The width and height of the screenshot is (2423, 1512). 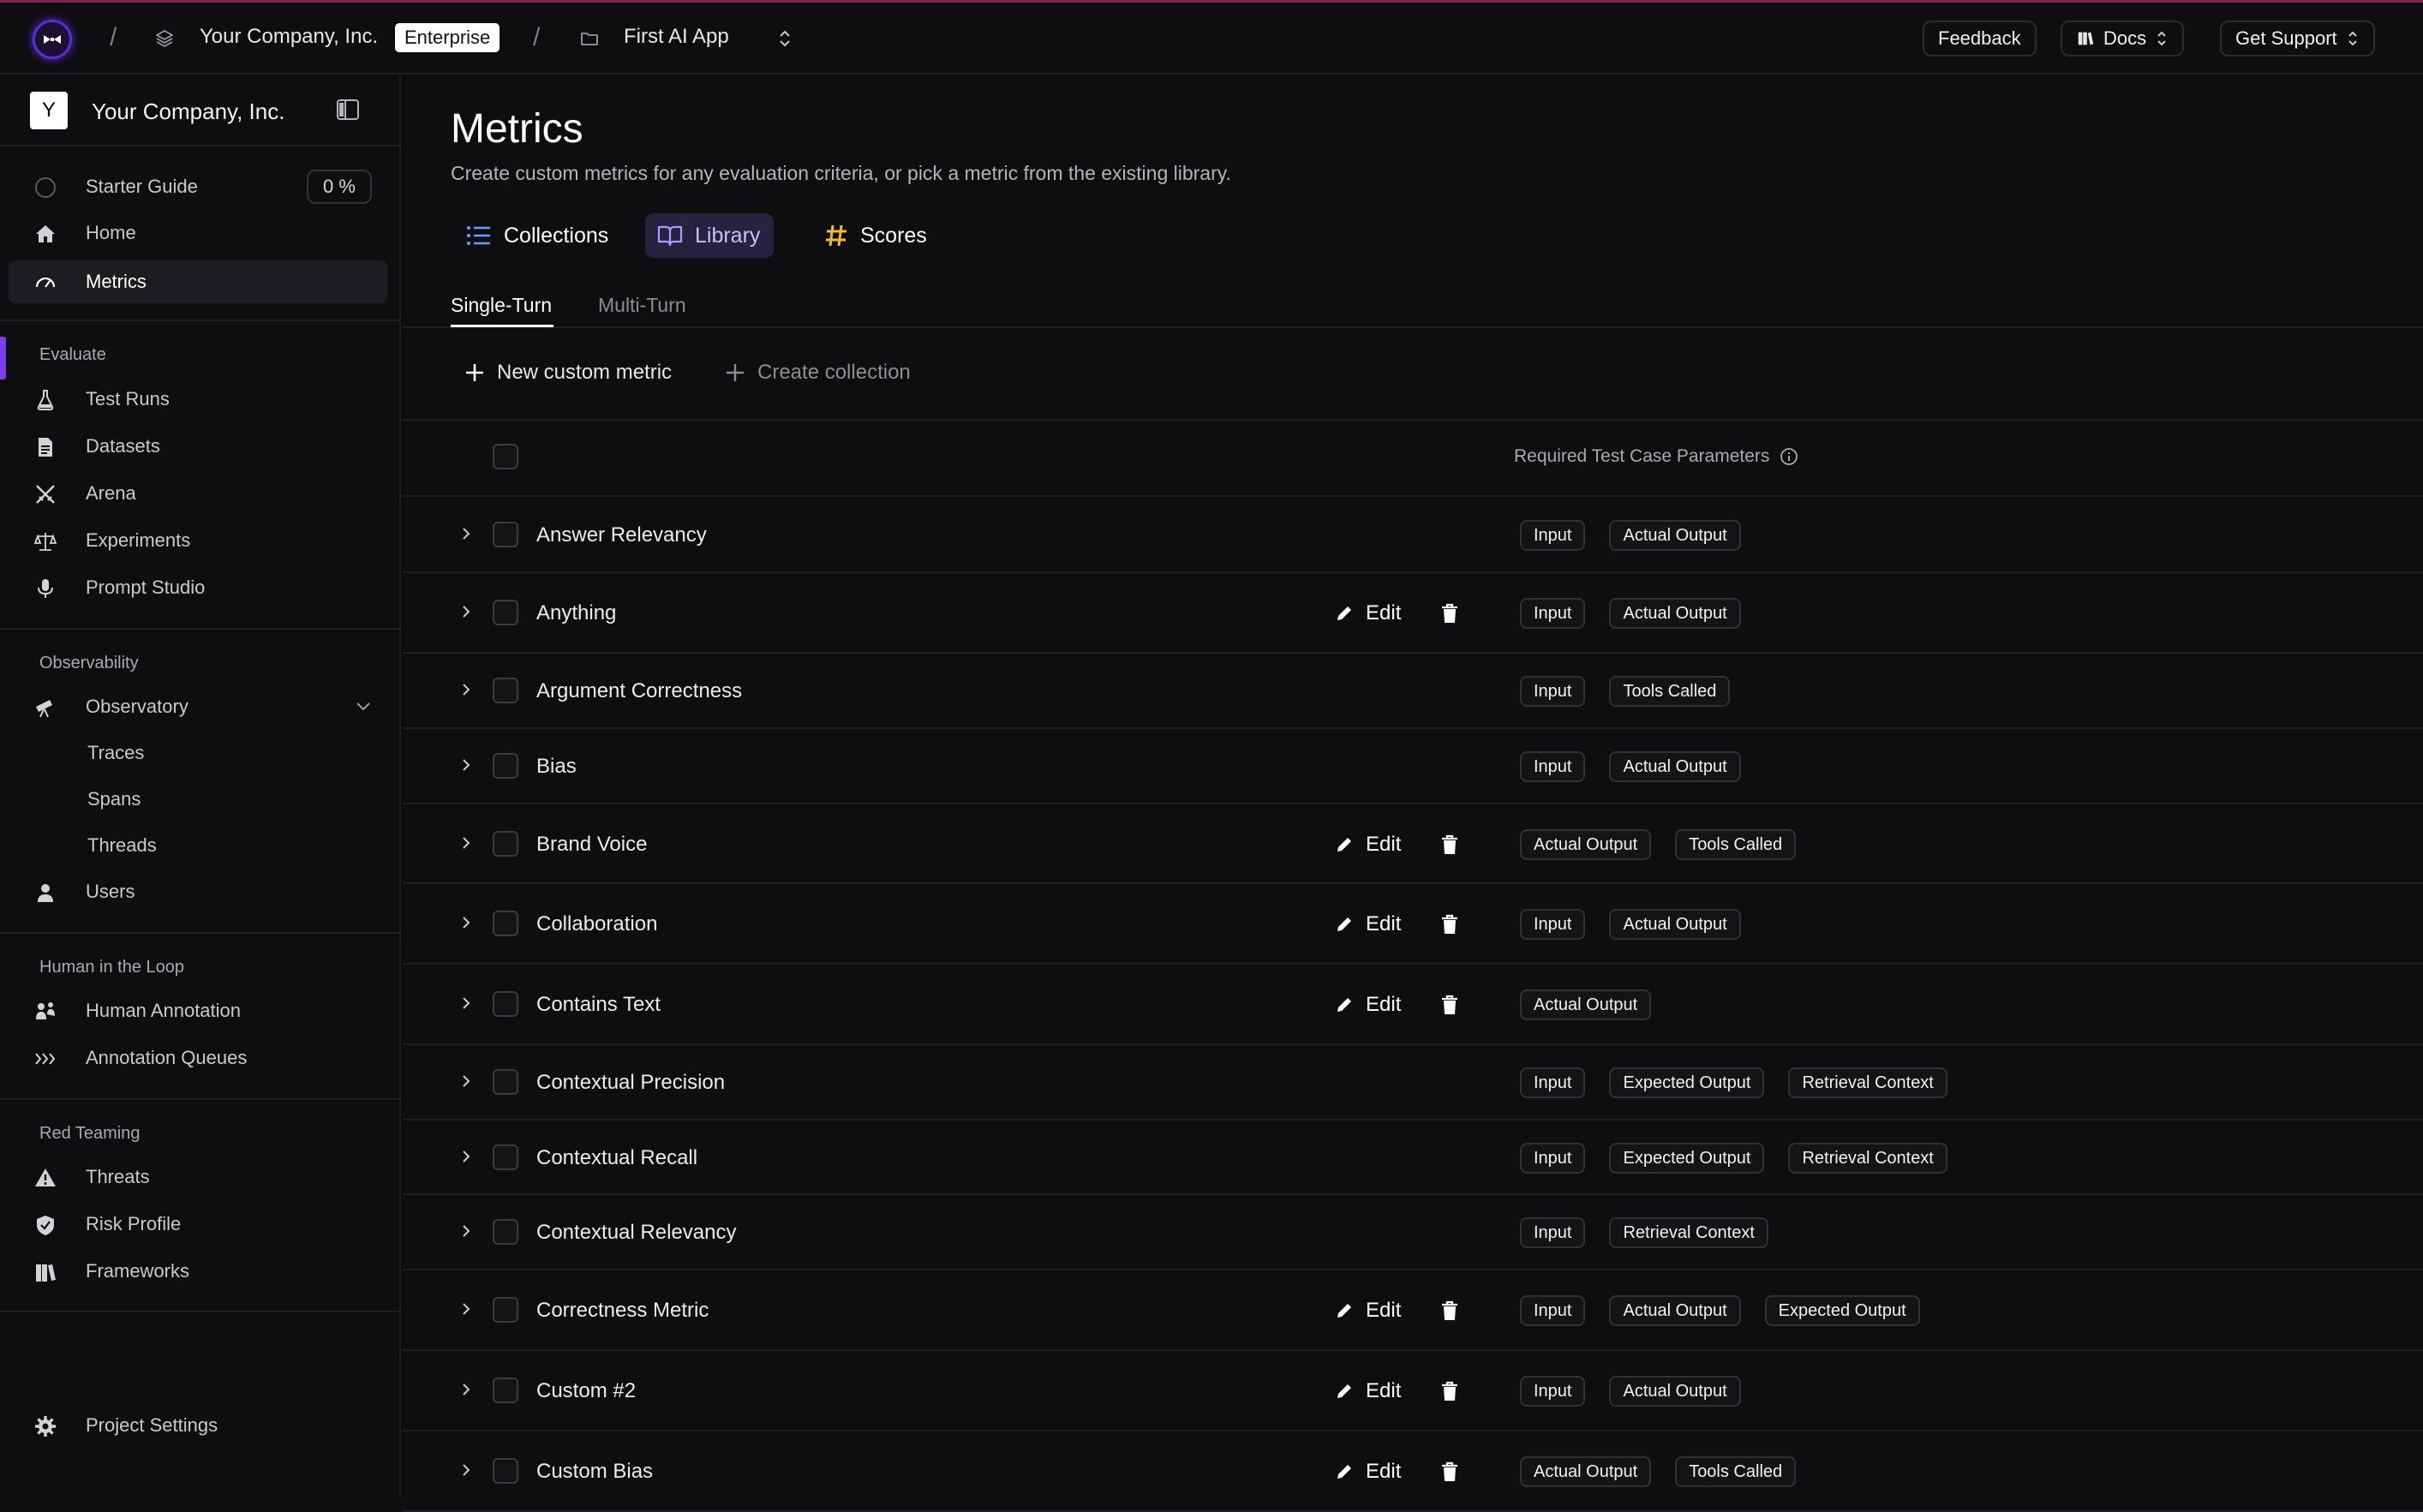 I want to click on sidebar-item-test-runs: Test Runs, so click(x=200, y=399).